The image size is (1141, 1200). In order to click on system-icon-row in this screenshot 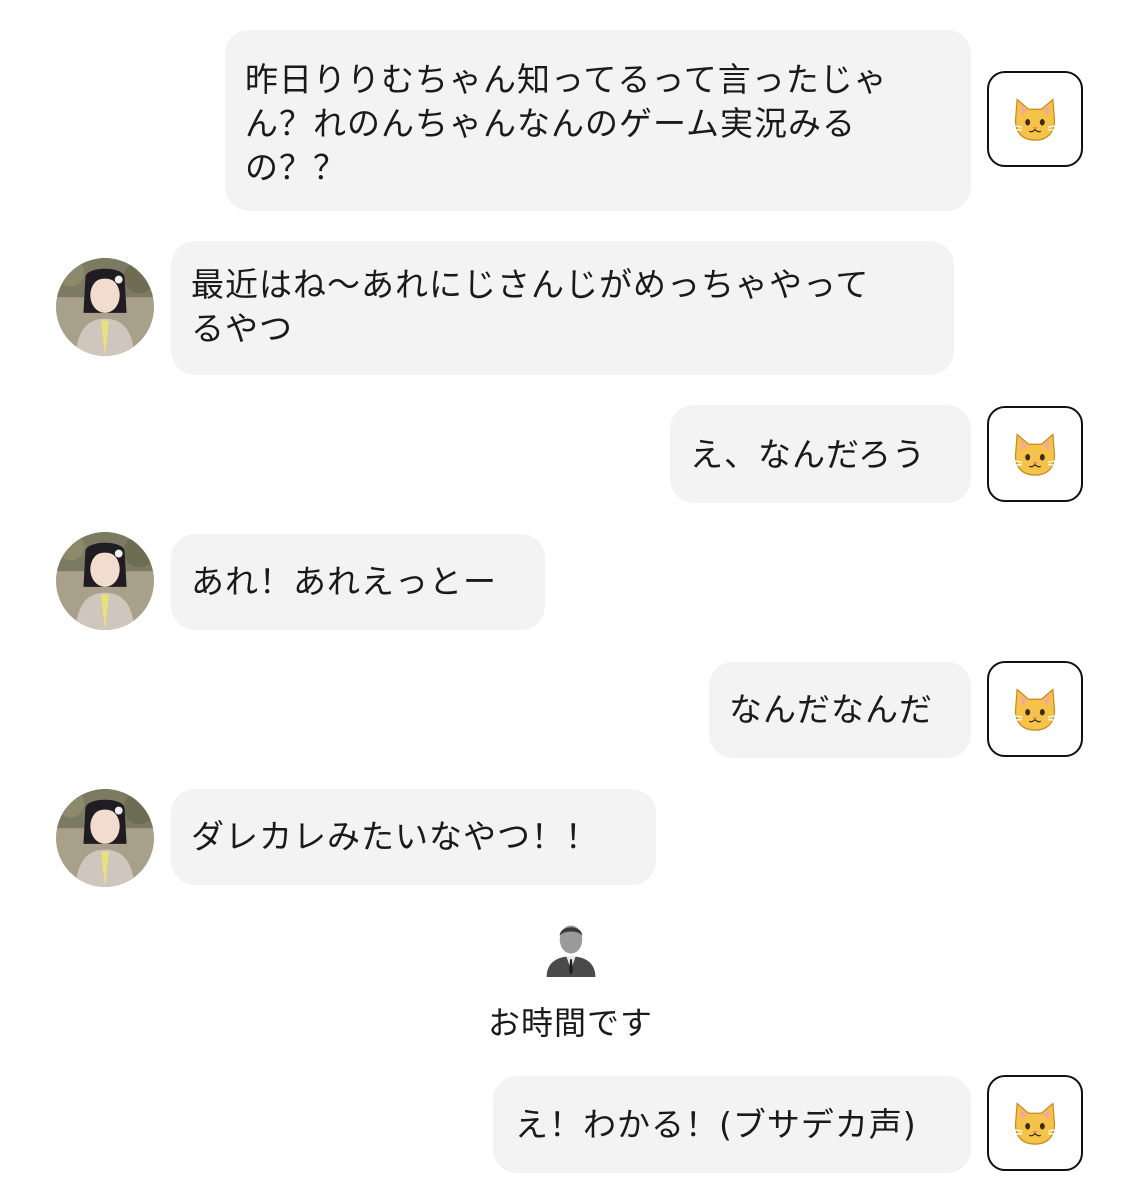, I will do `click(570, 949)`.